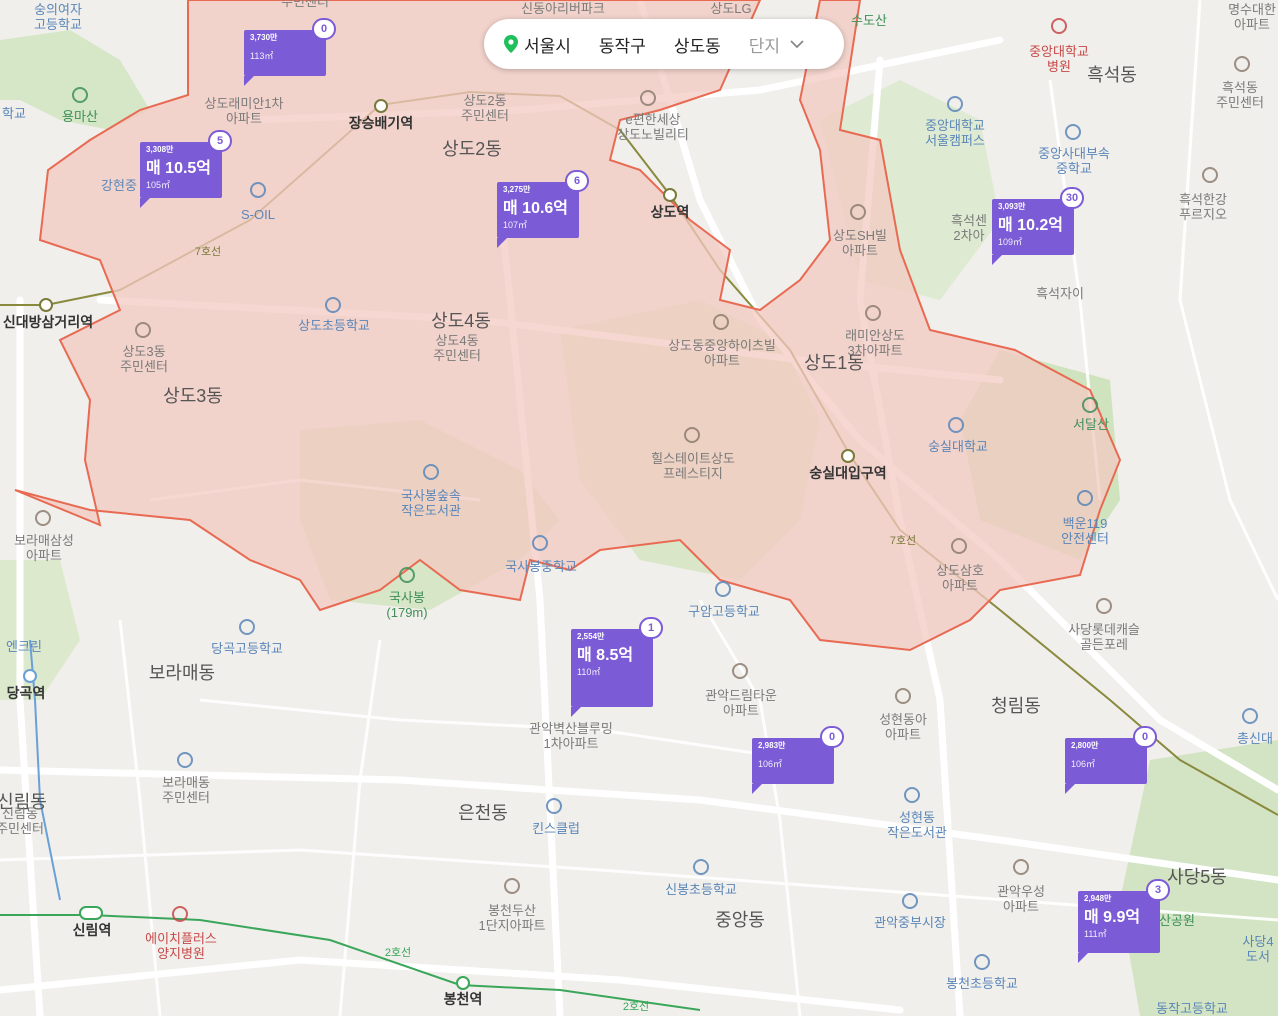 The width and height of the screenshot is (1278, 1016). Describe the element at coordinates (617, 667) in the screenshot. I see `listing-pin: 2,554만 매 8.5억 110㎡ 1` at that location.